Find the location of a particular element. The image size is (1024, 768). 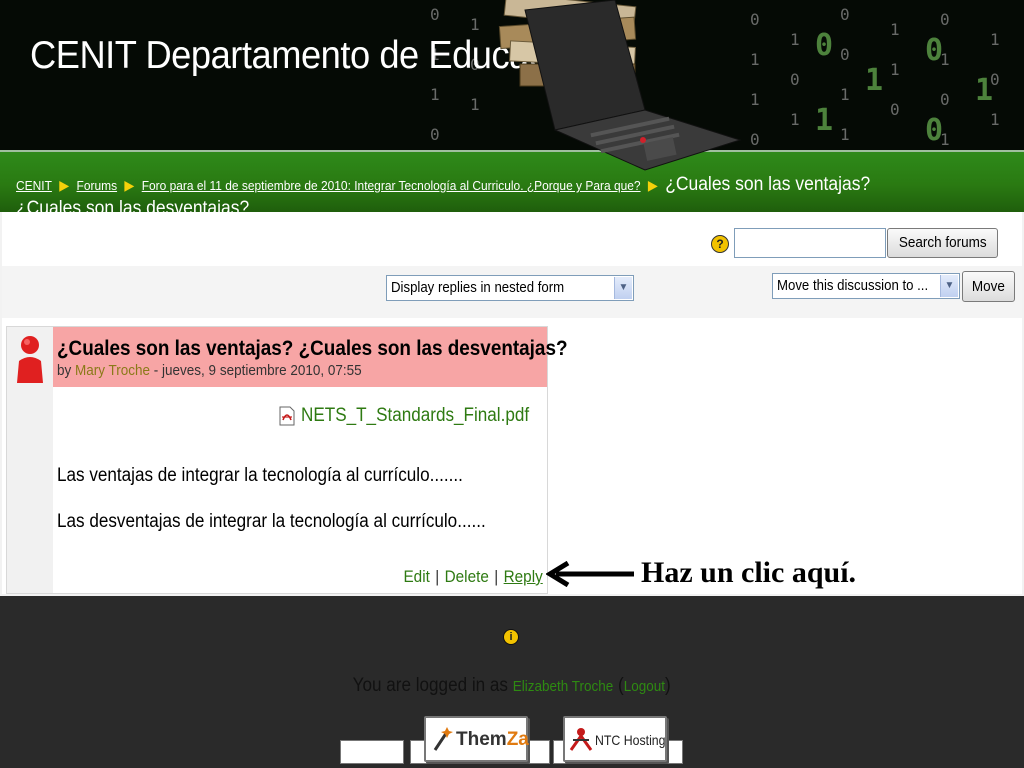

post-date: - jueves, 9 septiembre 2010, 07:55 is located at coordinates (256, 370).